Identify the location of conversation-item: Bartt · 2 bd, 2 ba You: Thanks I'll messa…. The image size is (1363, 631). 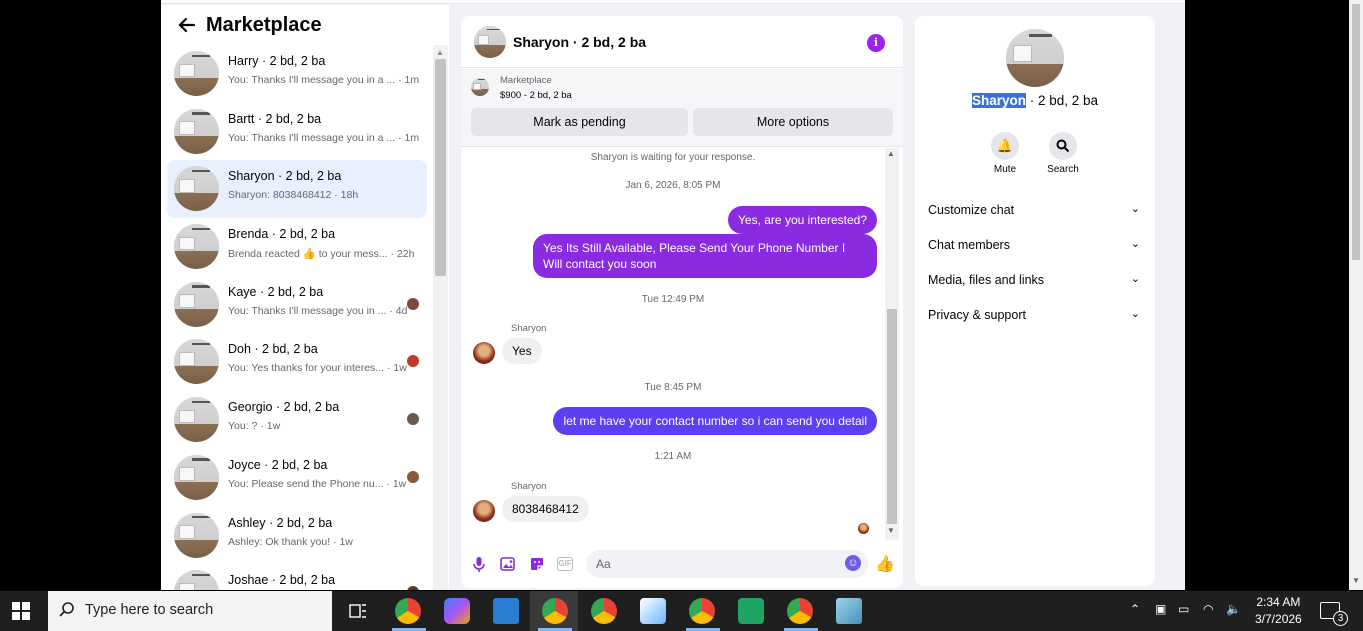
(297, 132).